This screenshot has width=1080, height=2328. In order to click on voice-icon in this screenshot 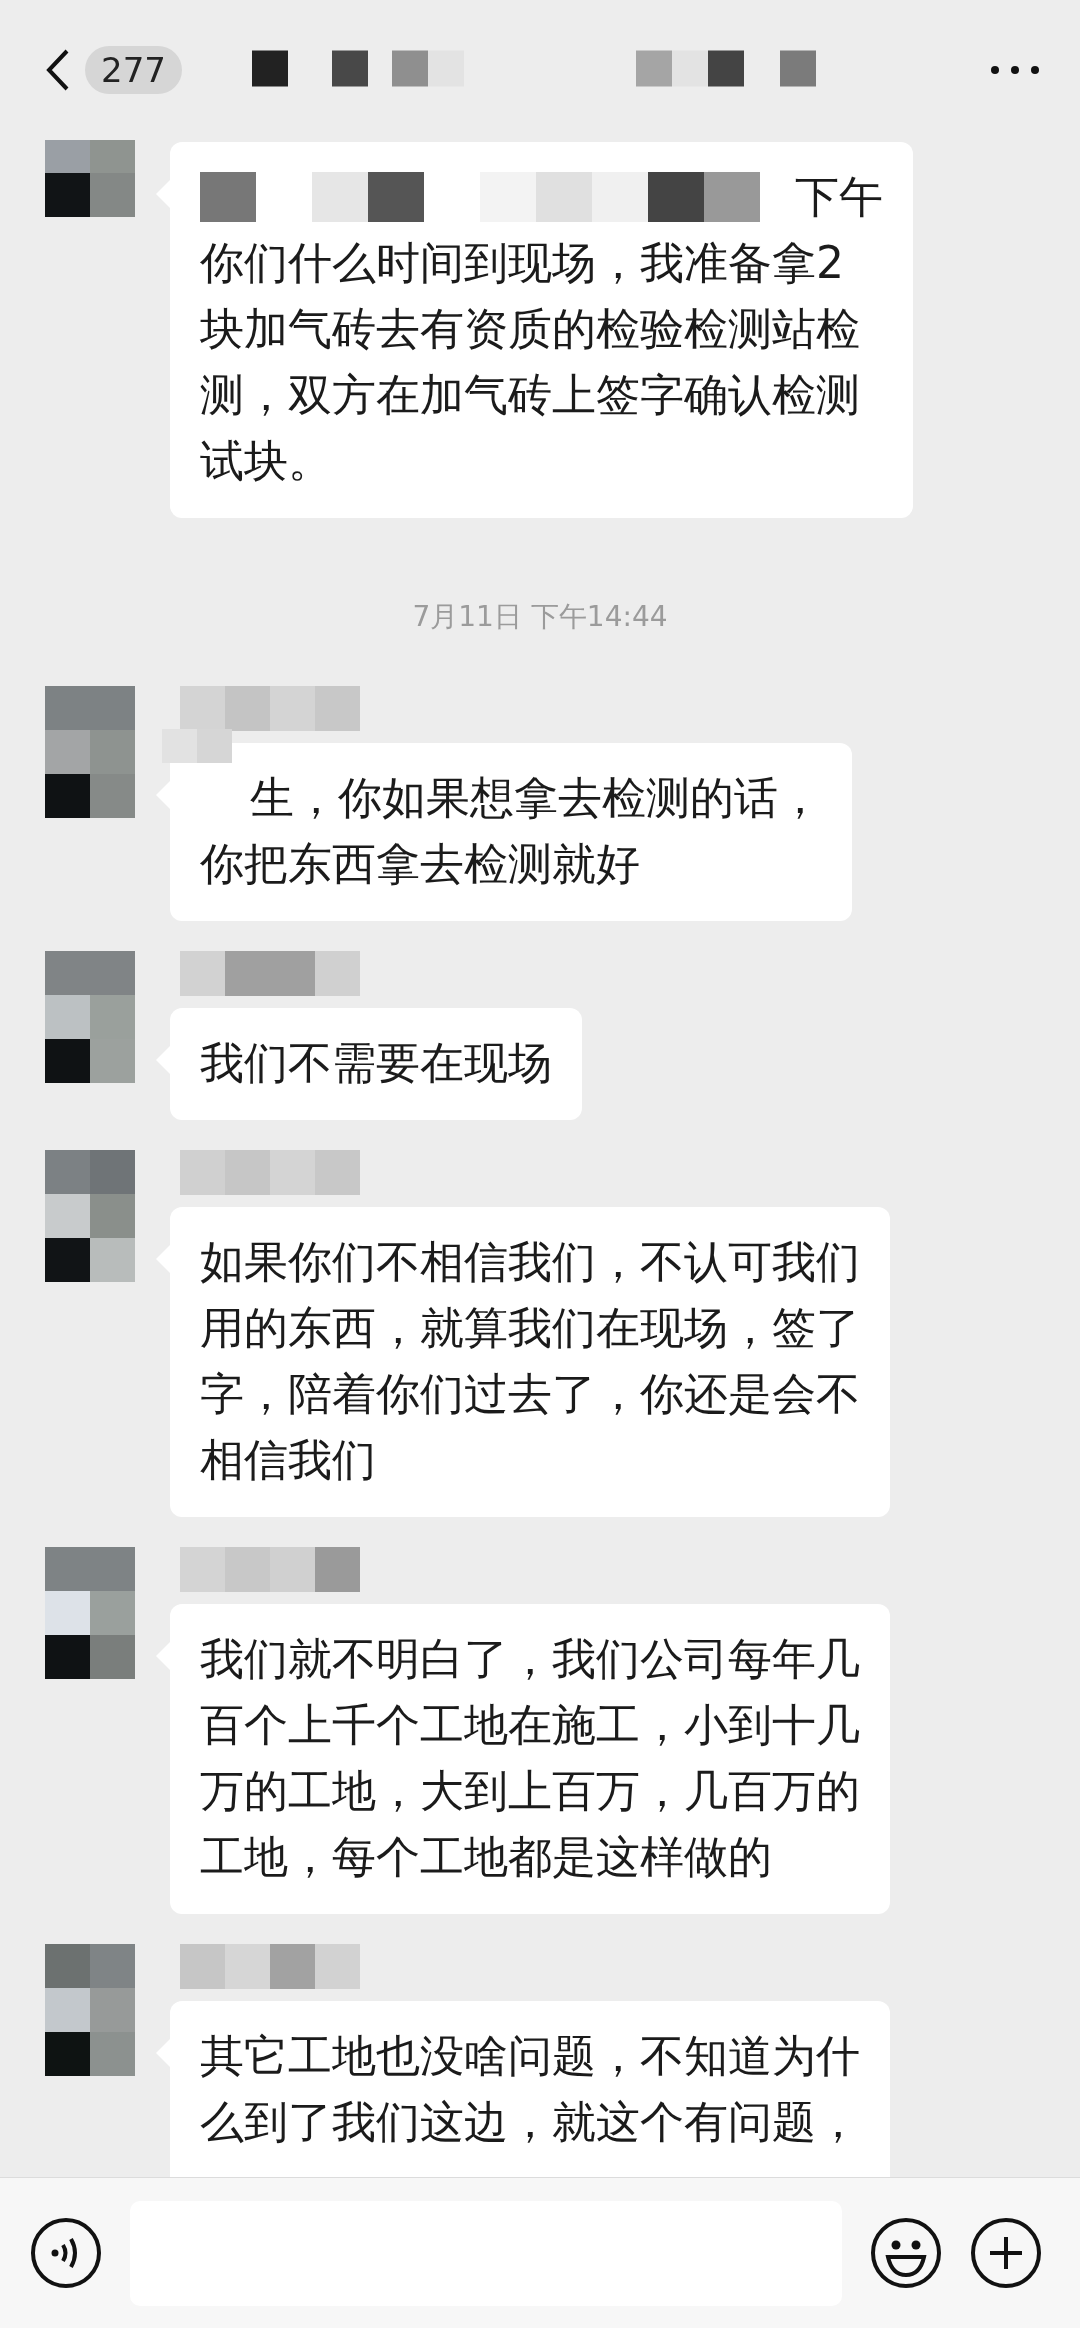, I will do `click(66, 2253)`.